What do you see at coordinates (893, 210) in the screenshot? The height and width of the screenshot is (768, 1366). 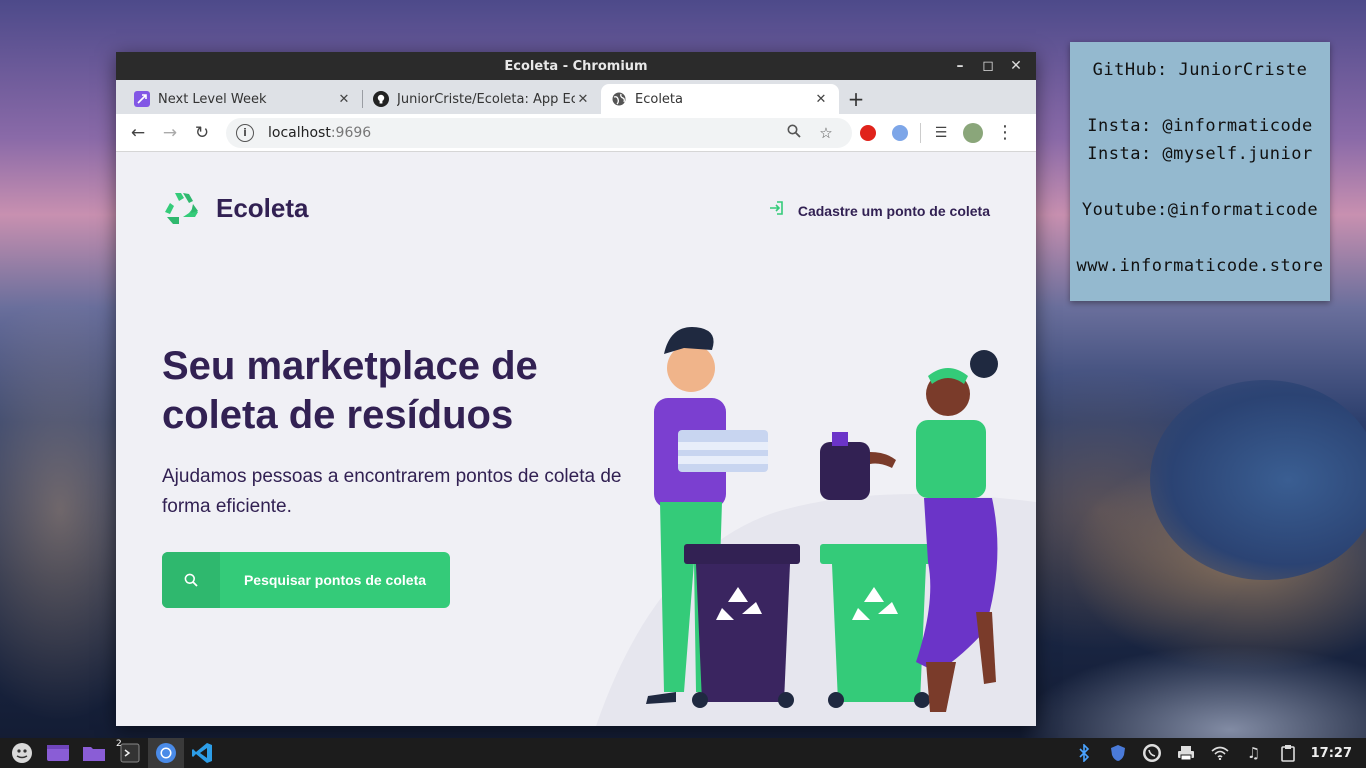 I see `register-link-label: Cadastre um ponto de coleta` at bounding box center [893, 210].